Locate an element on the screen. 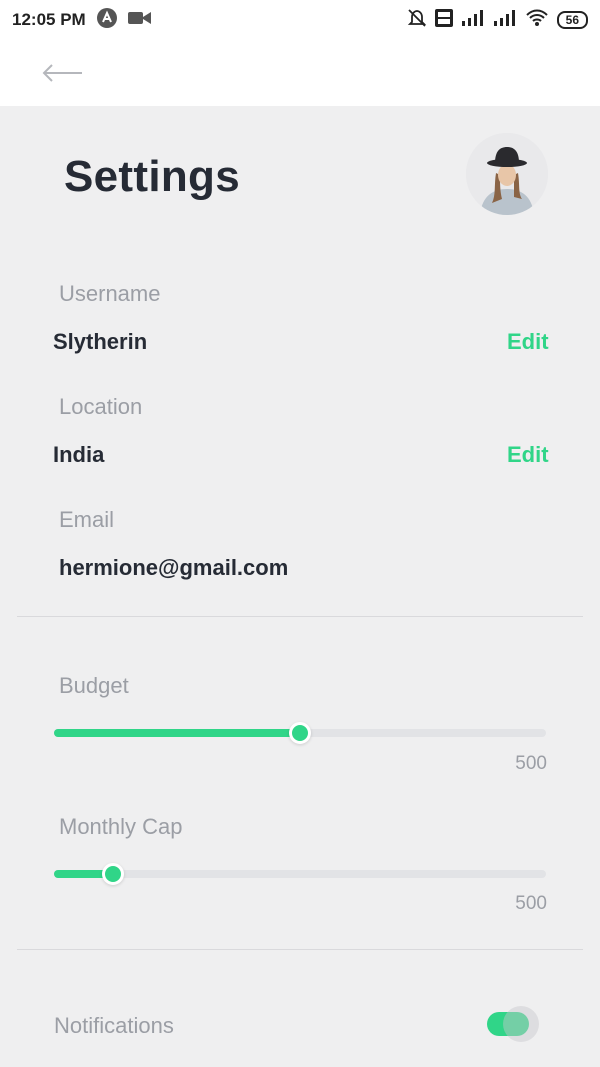 The height and width of the screenshot is (1067, 600). edit-username-button: Edit is located at coordinates (528, 342).